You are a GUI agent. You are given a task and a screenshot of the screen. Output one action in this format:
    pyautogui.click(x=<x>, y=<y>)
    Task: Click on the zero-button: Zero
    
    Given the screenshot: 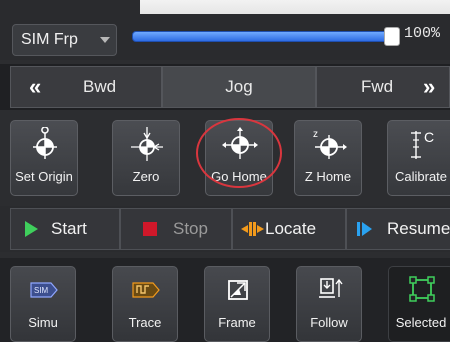 What is the action you would take?
    pyautogui.click(x=146, y=158)
    